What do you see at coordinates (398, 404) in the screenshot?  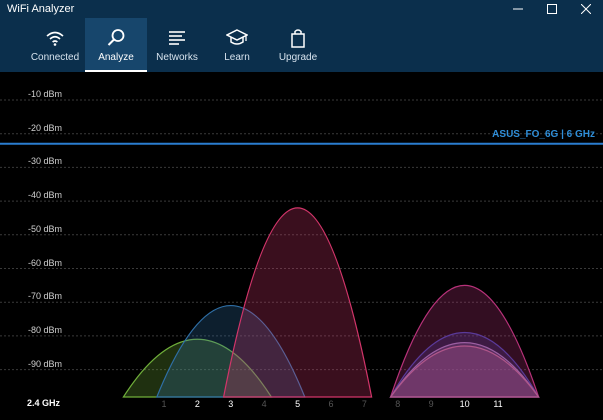 I see `x-tick-label: 8` at bounding box center [398, 404].